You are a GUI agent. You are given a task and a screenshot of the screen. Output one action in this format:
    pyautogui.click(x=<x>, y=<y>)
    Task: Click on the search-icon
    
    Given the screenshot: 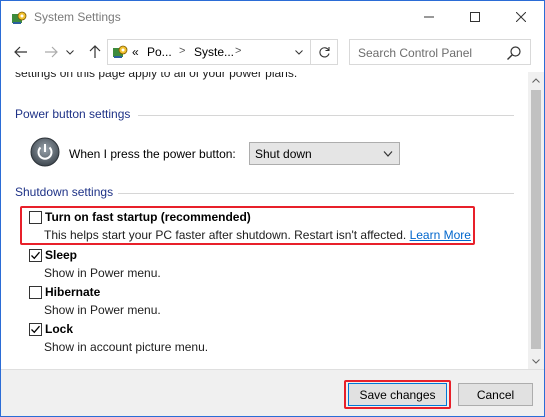 What is the action you would take?
    pyautogui.click(x=514, y=53)
    